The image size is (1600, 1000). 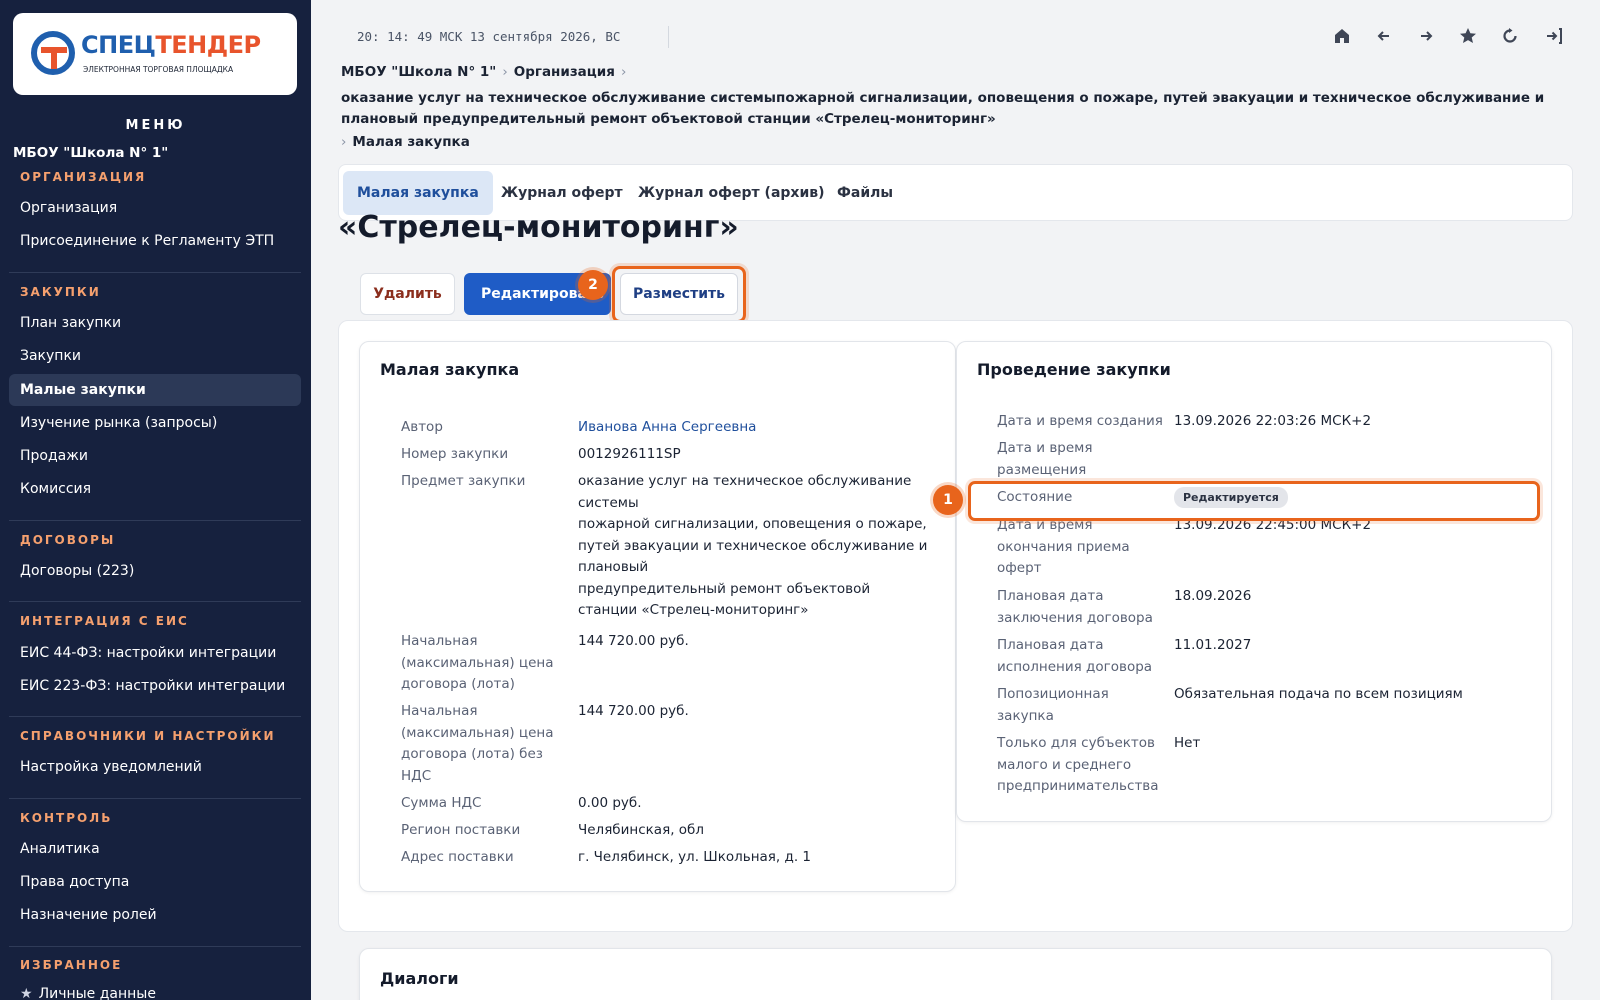 I want to click on field-value-execution-date: 11.01.2027, so click(x=1213, y=645).